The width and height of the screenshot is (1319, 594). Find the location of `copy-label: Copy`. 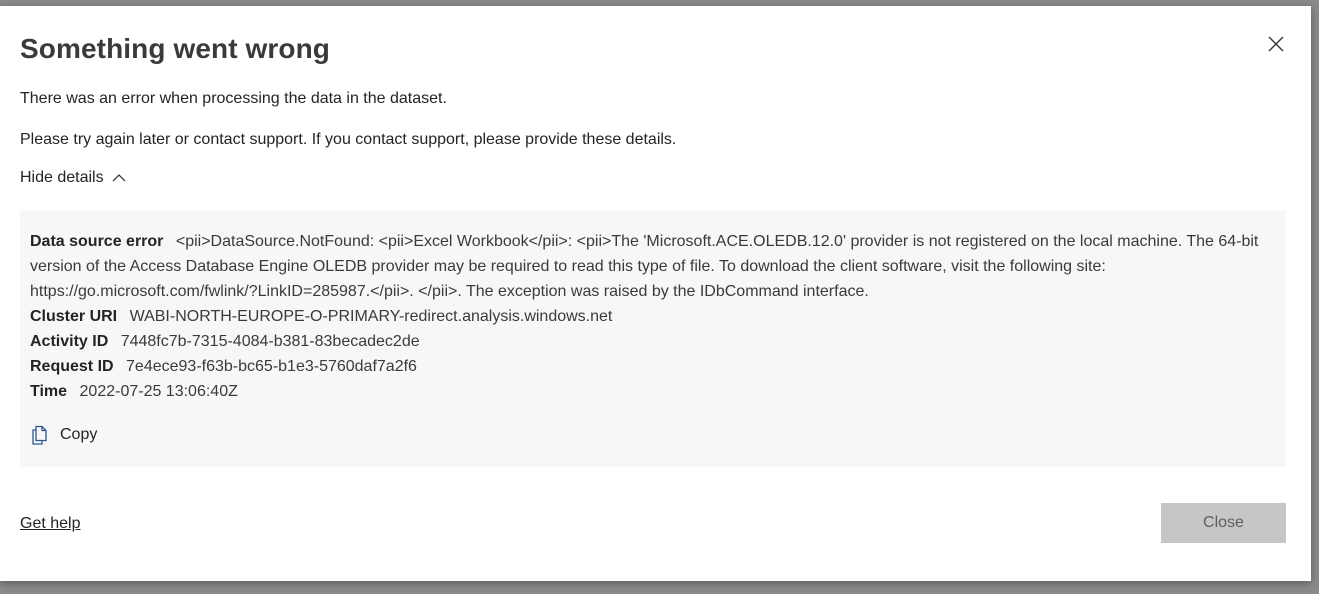

copy-label: Copy is located at coordinates (79, 434).